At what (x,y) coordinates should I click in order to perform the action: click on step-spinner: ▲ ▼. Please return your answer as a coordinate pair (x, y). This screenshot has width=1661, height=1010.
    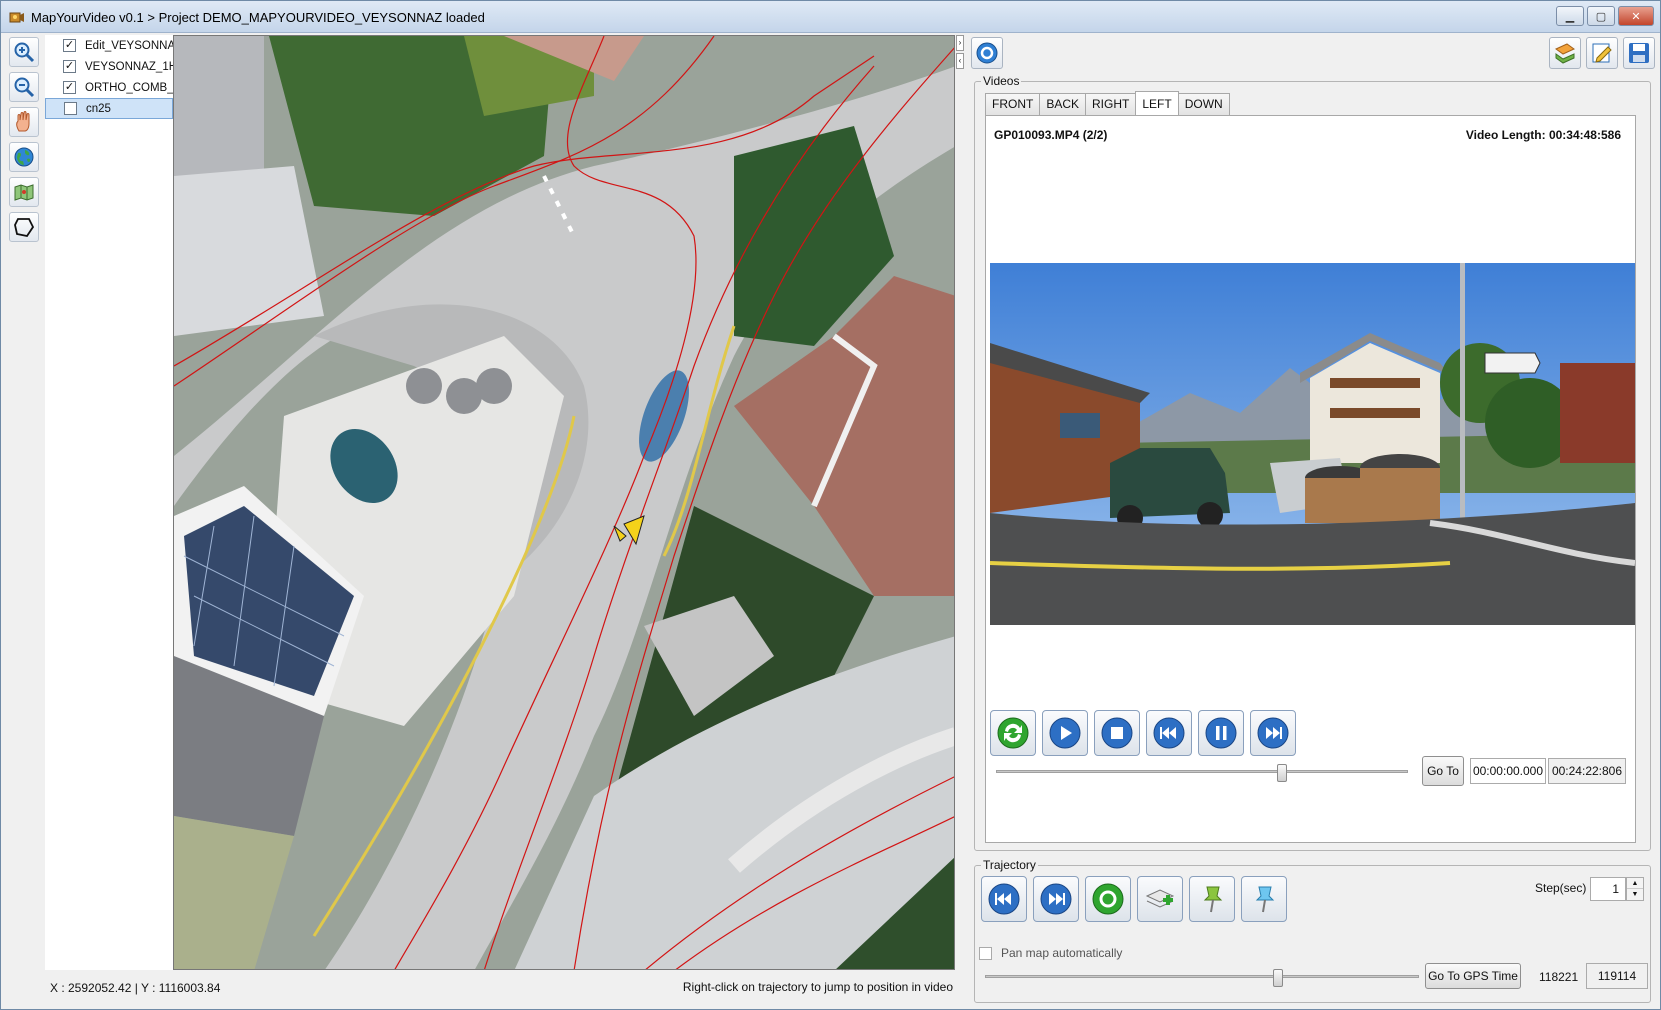
    Looking at the image, I should click on (1635, 889).